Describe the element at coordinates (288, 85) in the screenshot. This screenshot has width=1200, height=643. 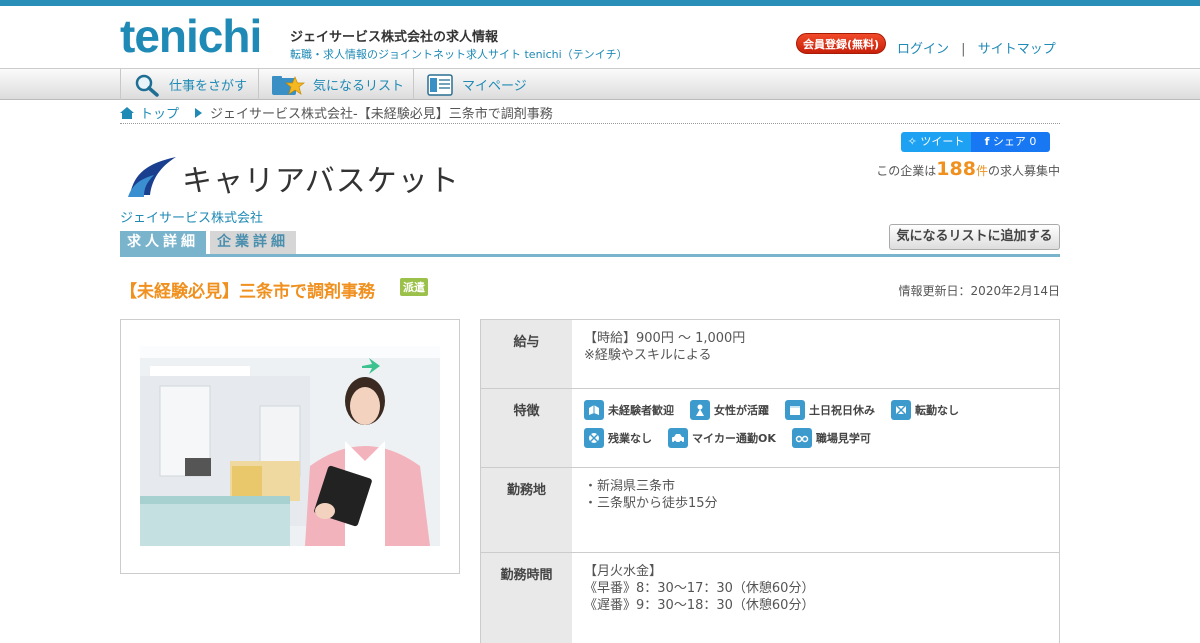
I see `star-folder-icon` at that location.